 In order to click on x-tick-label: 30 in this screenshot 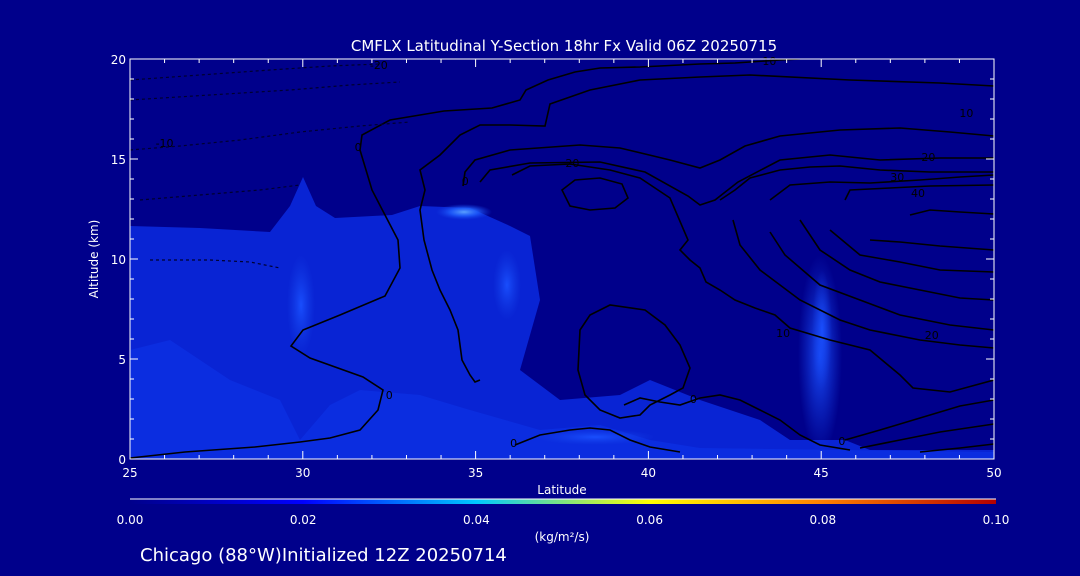, I will do `click(302, 473)`.